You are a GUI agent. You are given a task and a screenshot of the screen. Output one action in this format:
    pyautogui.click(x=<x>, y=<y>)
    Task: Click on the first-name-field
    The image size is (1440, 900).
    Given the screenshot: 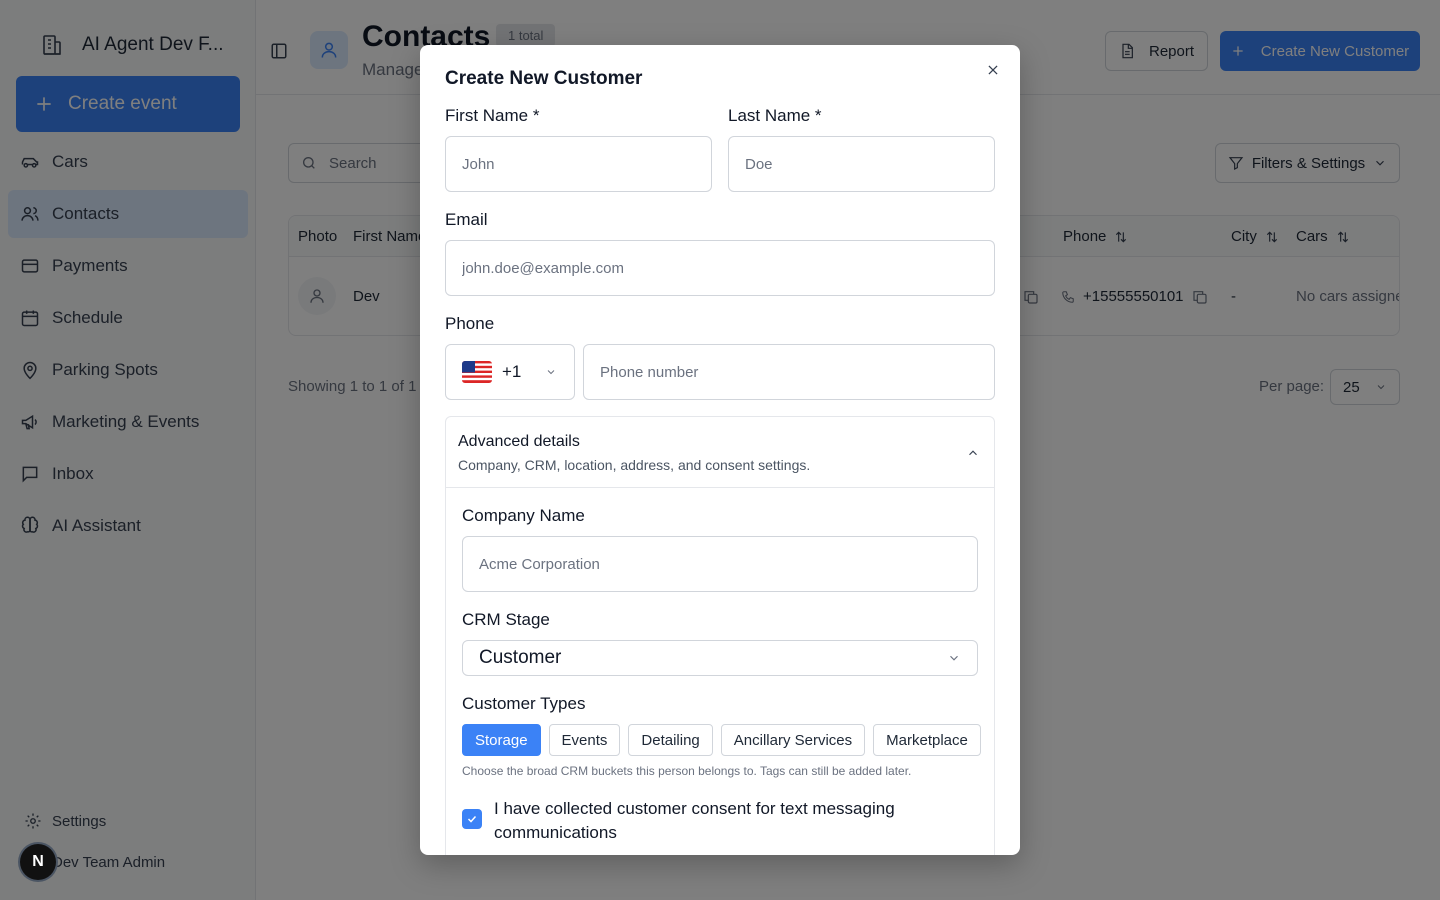 What is the action you would take?
    pyautogui.click(x=578, y=164)
    